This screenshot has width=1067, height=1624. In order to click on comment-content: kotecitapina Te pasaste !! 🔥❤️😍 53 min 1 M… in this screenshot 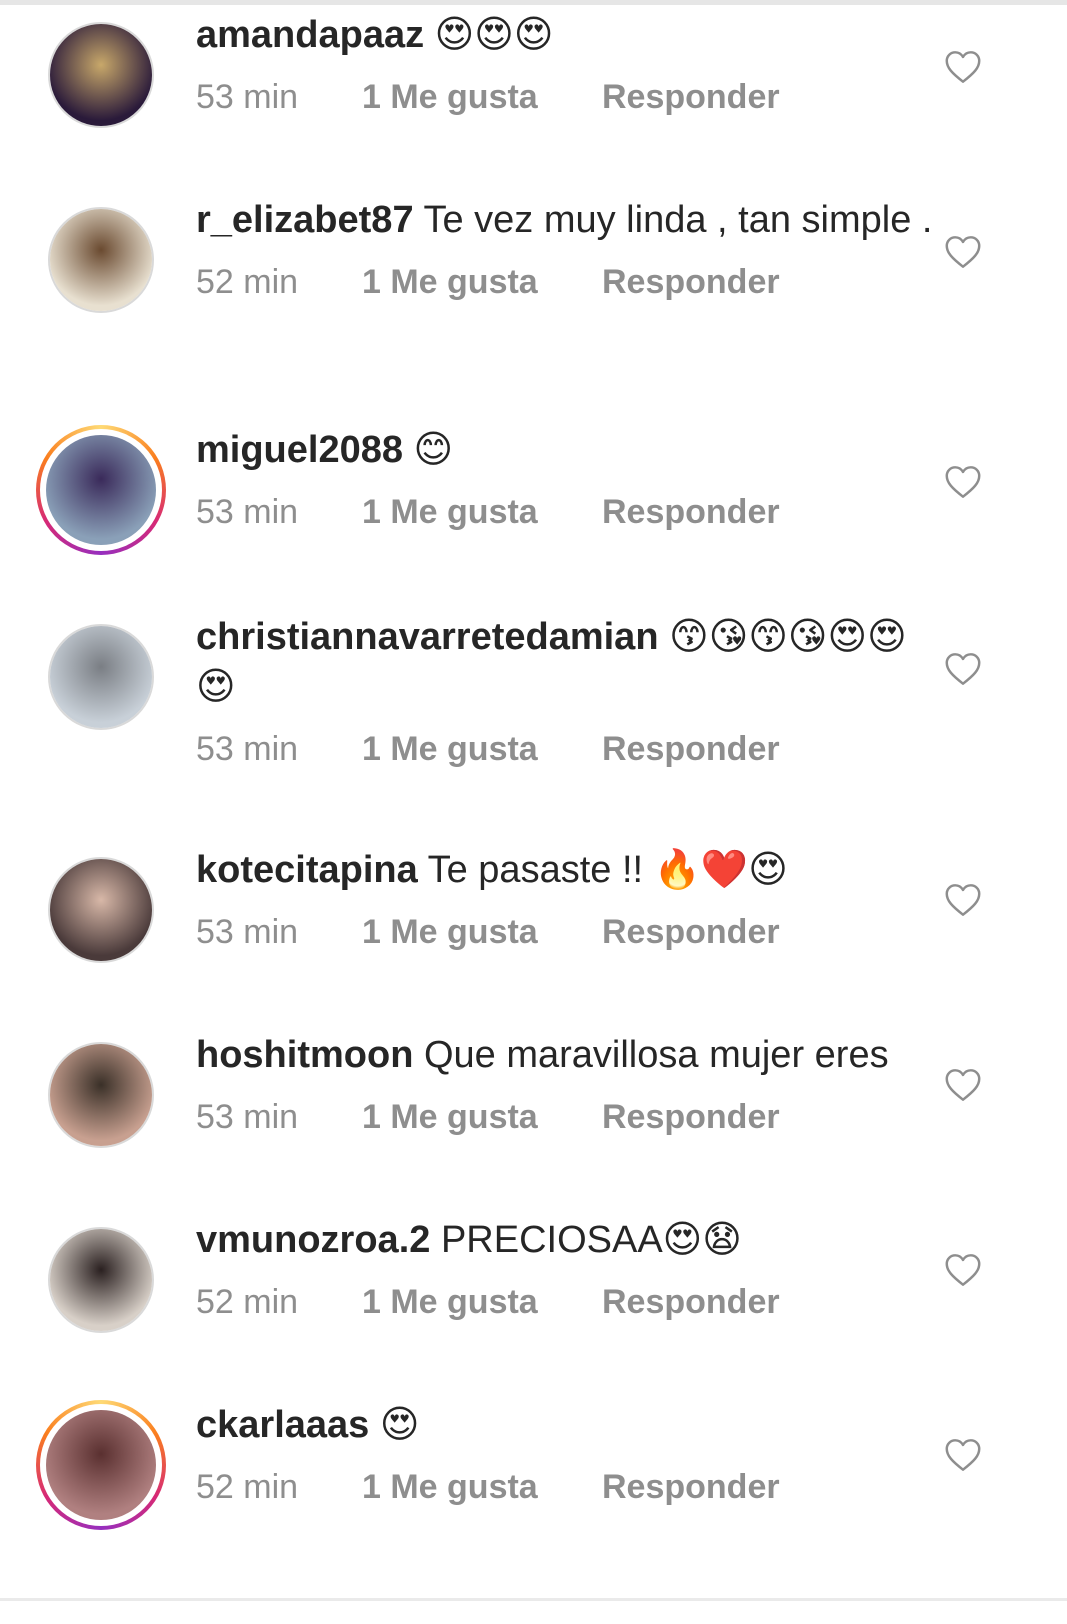, I will do `click(566, 898)`.